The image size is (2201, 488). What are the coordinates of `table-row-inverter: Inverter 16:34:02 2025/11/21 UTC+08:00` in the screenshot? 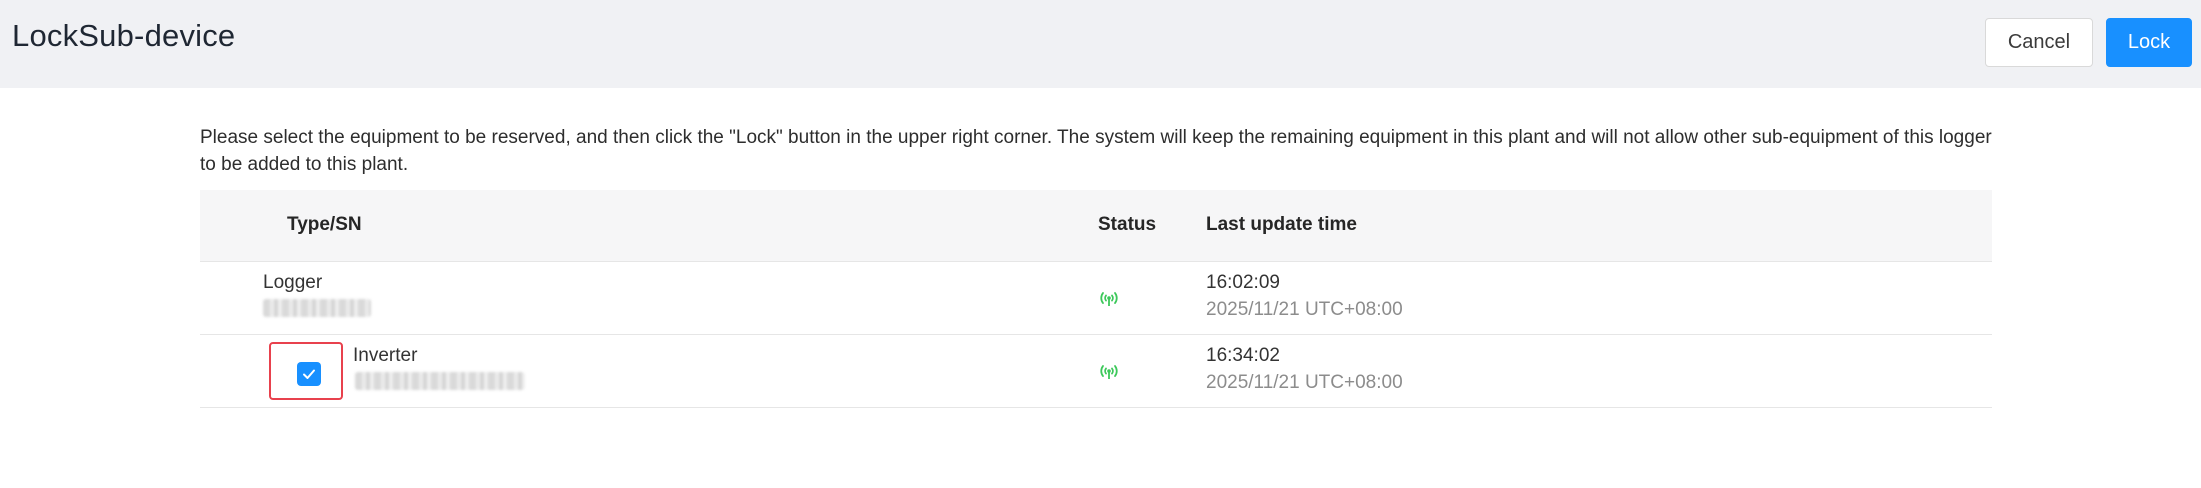 It's located at (1096, 371).